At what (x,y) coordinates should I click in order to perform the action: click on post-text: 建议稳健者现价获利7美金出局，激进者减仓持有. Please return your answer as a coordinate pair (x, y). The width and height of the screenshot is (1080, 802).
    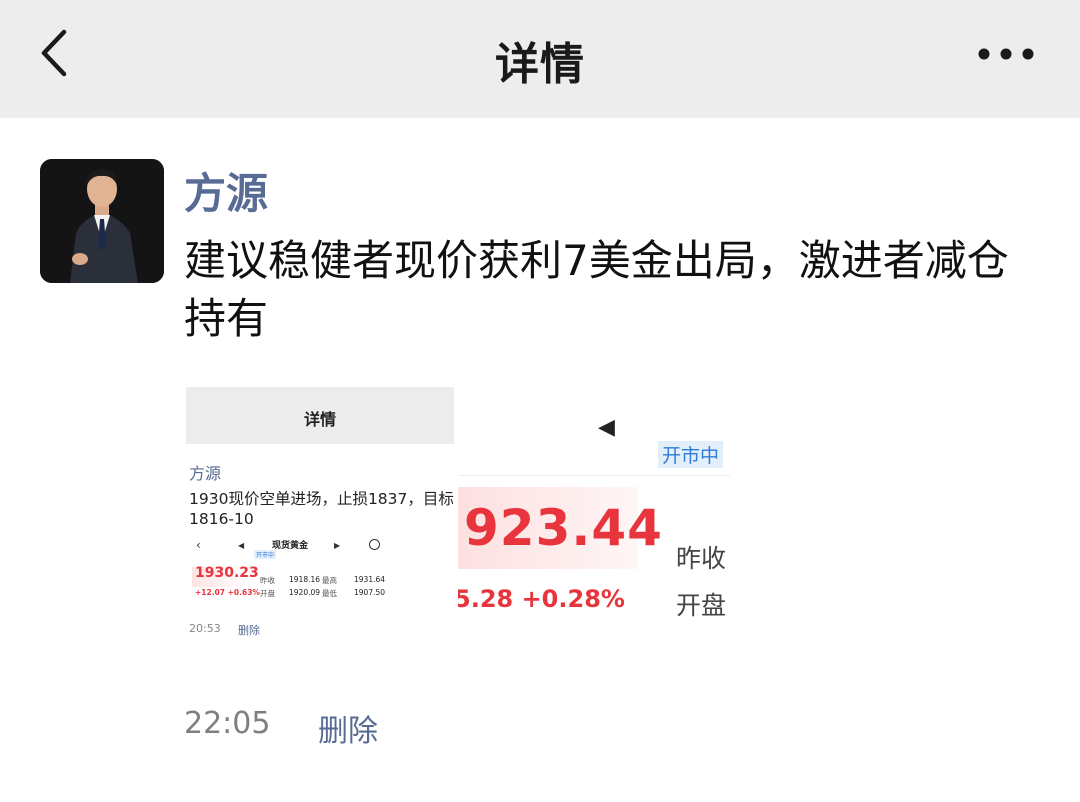
    Looking at the image, I should click on (596, 289).